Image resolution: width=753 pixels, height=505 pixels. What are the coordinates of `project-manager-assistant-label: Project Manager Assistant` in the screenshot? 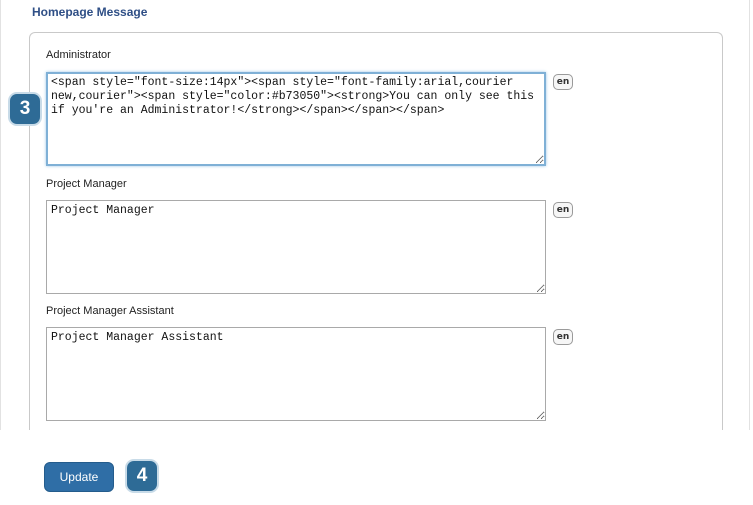 It's located at (110, 311).